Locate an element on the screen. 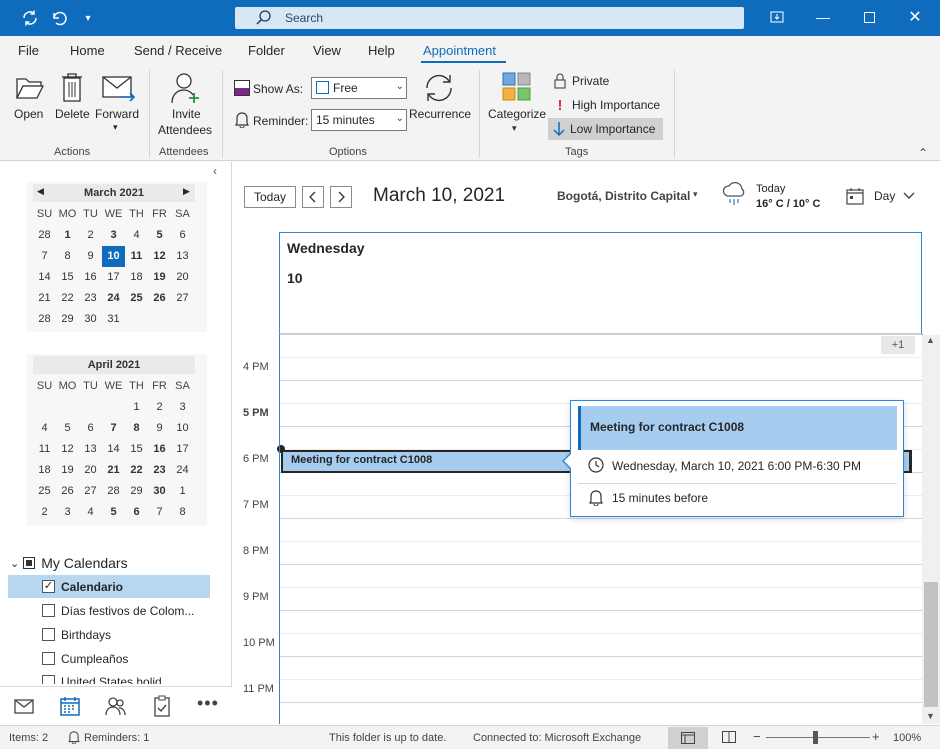 This screenshot has width=940, height=749. people-icon is located at coordinates (116, 706).